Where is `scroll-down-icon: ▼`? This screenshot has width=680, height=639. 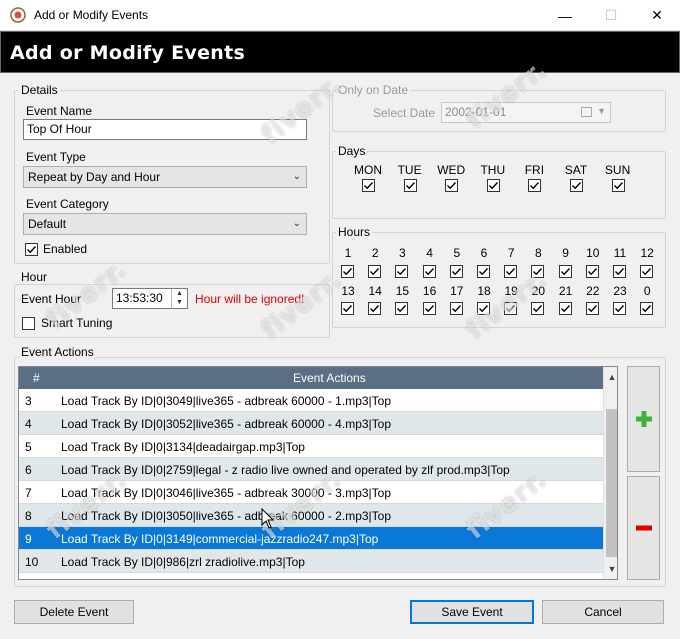 scroll-down-icon: ▼ is located at coordinates (610, 569).